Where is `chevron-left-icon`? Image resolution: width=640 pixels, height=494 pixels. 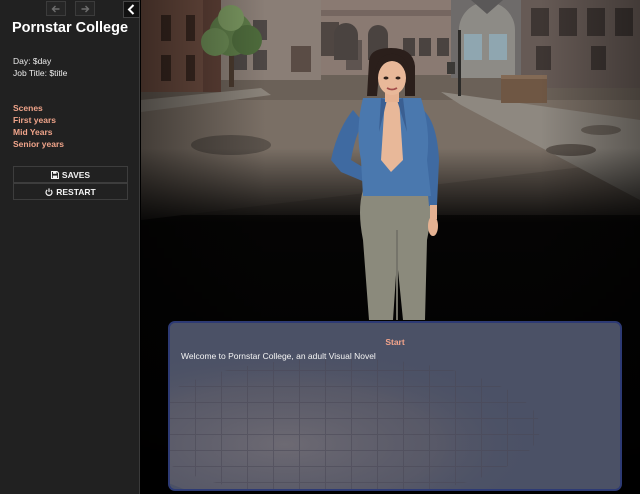 chevron-left-icon is located at coordinates (131, 9).